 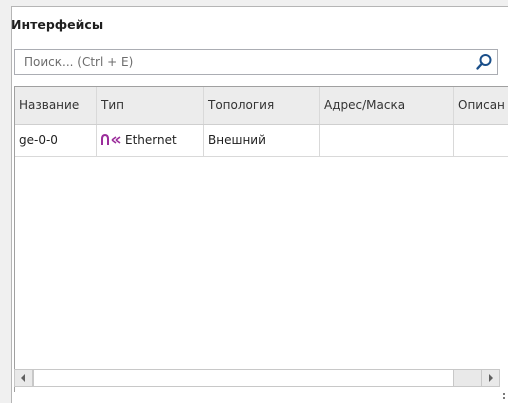 I want to click on scroll-left-button, so click(x=24, y=378).